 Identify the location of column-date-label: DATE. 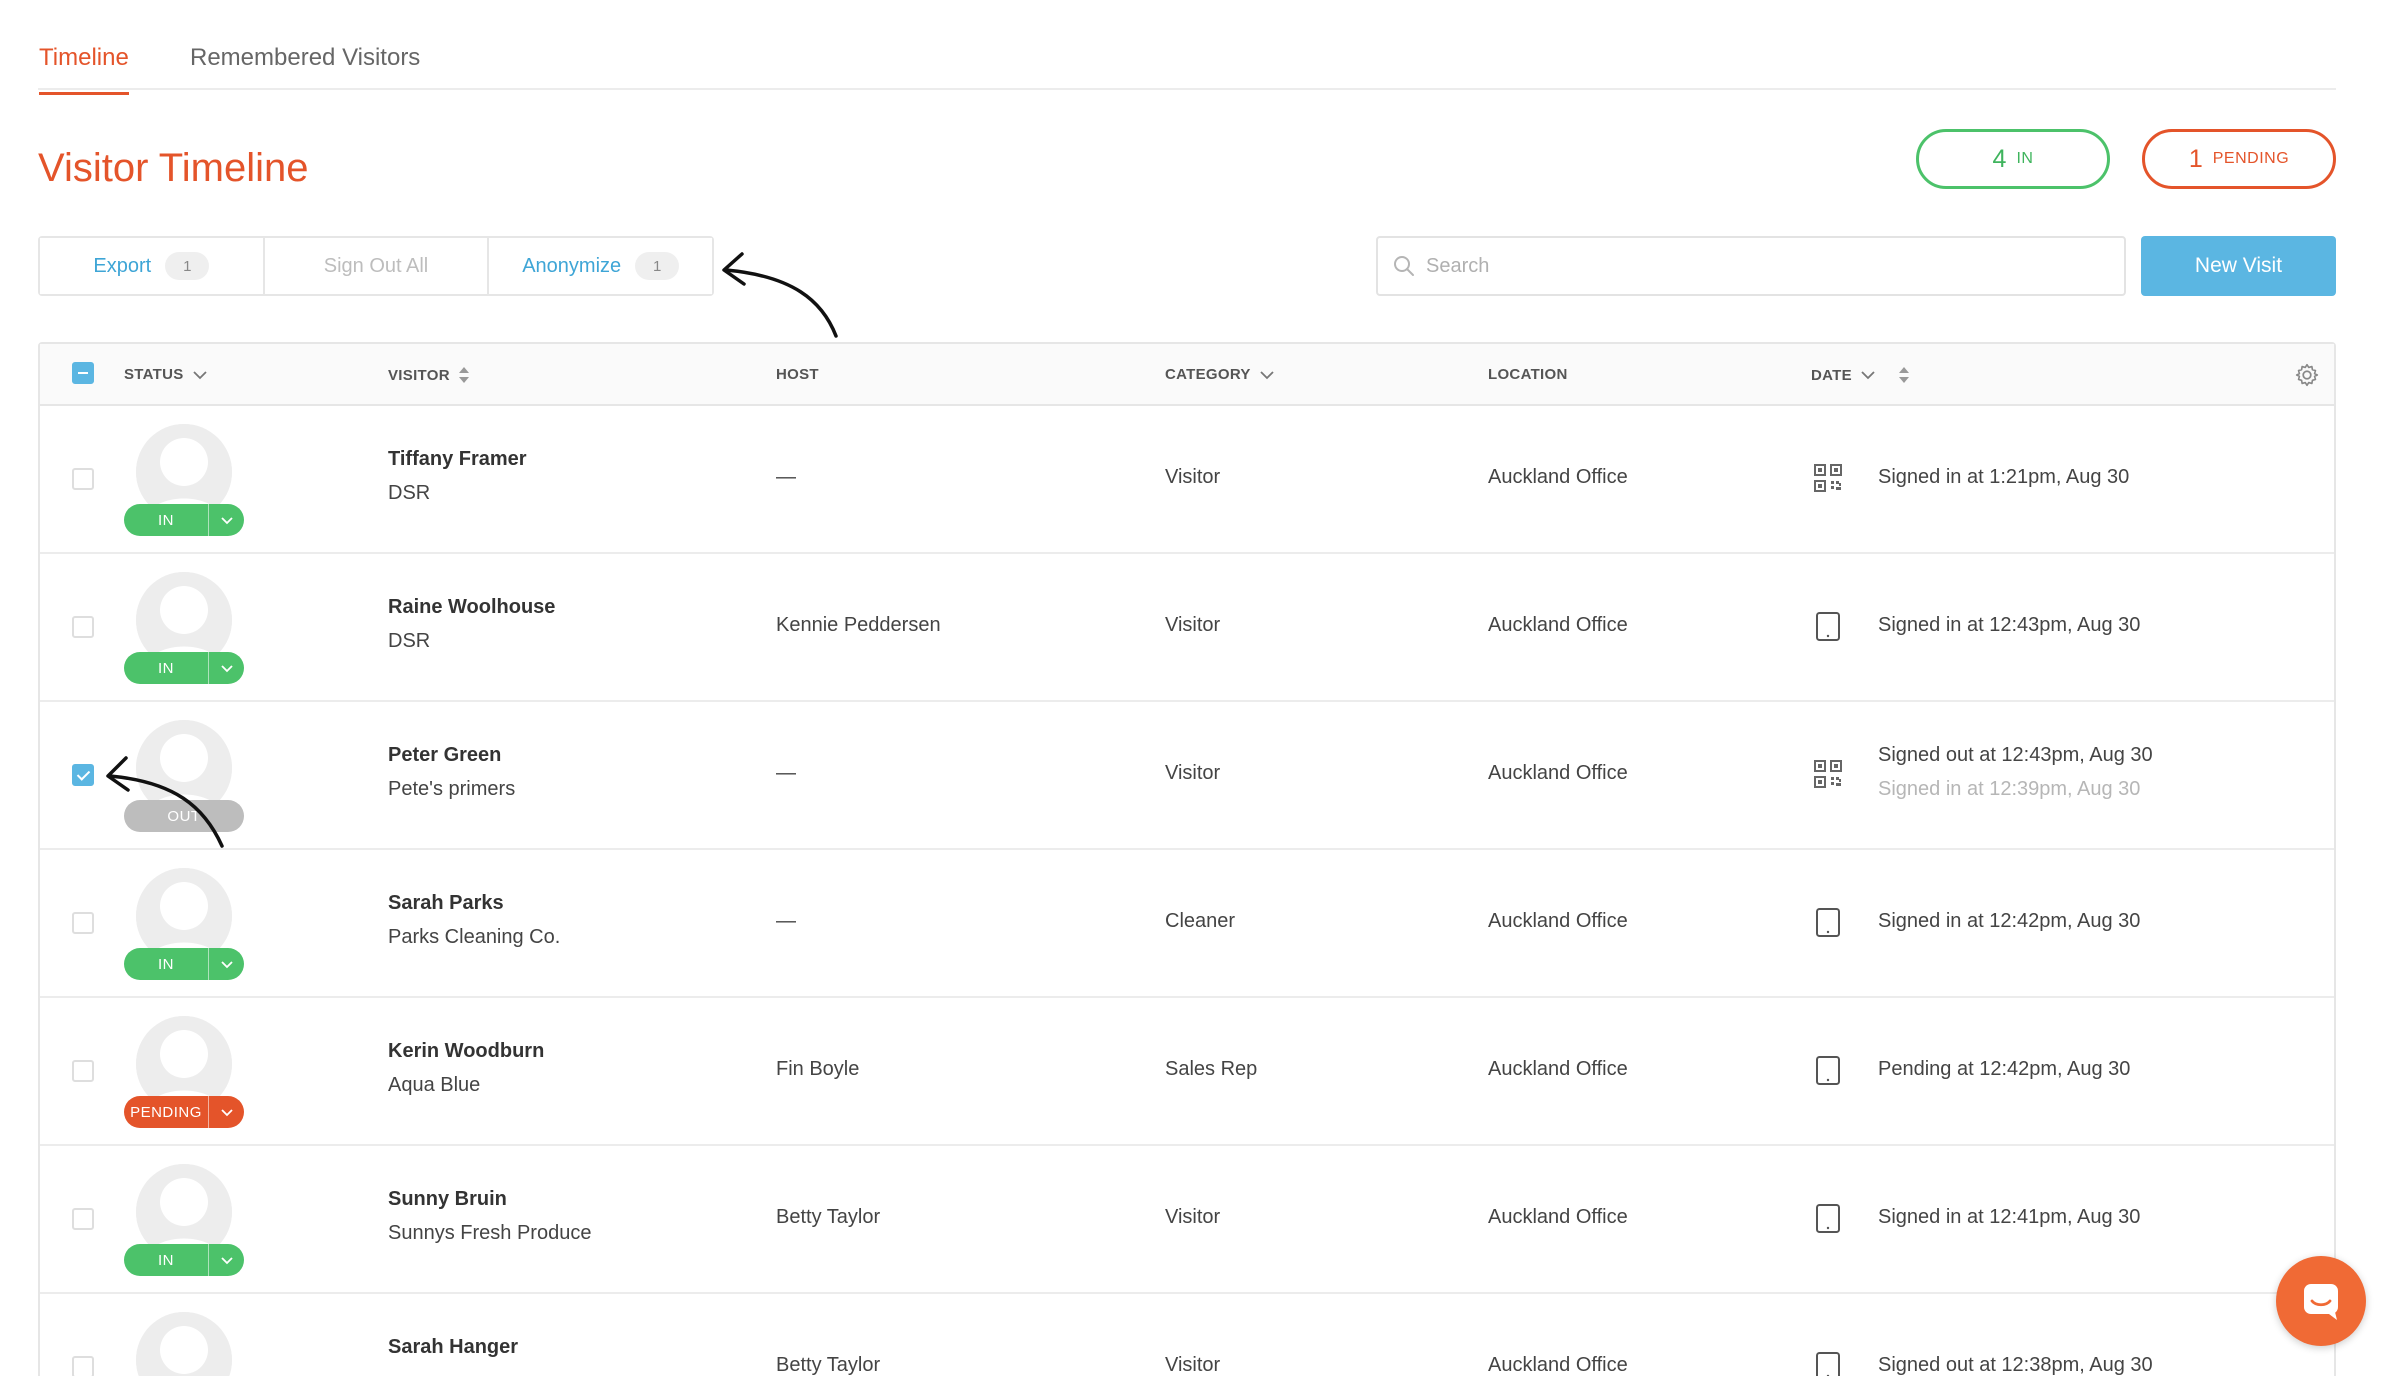
(1831, 375).